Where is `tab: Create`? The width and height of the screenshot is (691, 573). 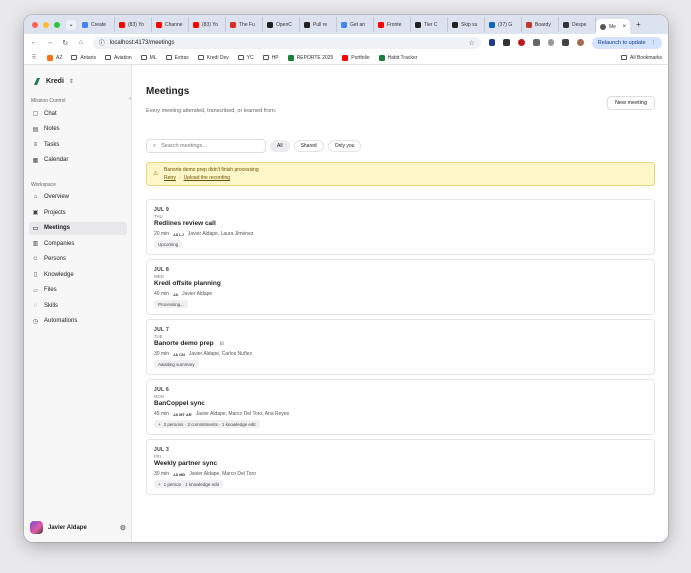 tab: Create is located at coordinates (96, 24).